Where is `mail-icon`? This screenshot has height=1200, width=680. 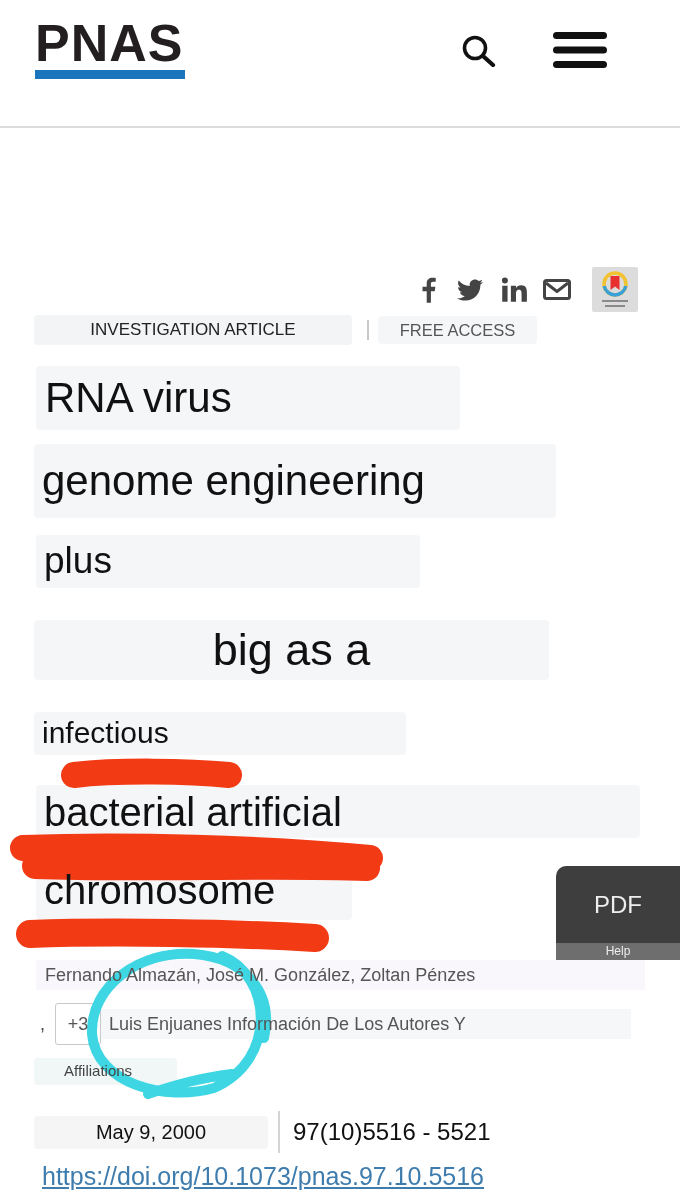
mail-icon is located at coordinates (557, 289).